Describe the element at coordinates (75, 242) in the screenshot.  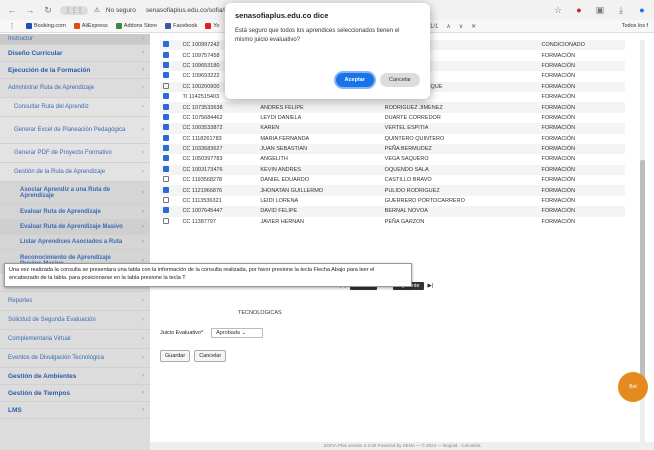
I see `sidebar-item: Listar Aprendices Asociados a Ruta ›` at that location.